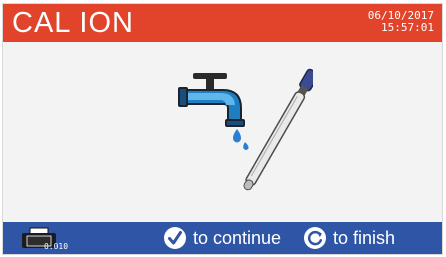 This screenshot has height=257, width=446. Describe the element at coordinates (56, 246) in the screenshot. I see `printer-value: 0.010` at that location.